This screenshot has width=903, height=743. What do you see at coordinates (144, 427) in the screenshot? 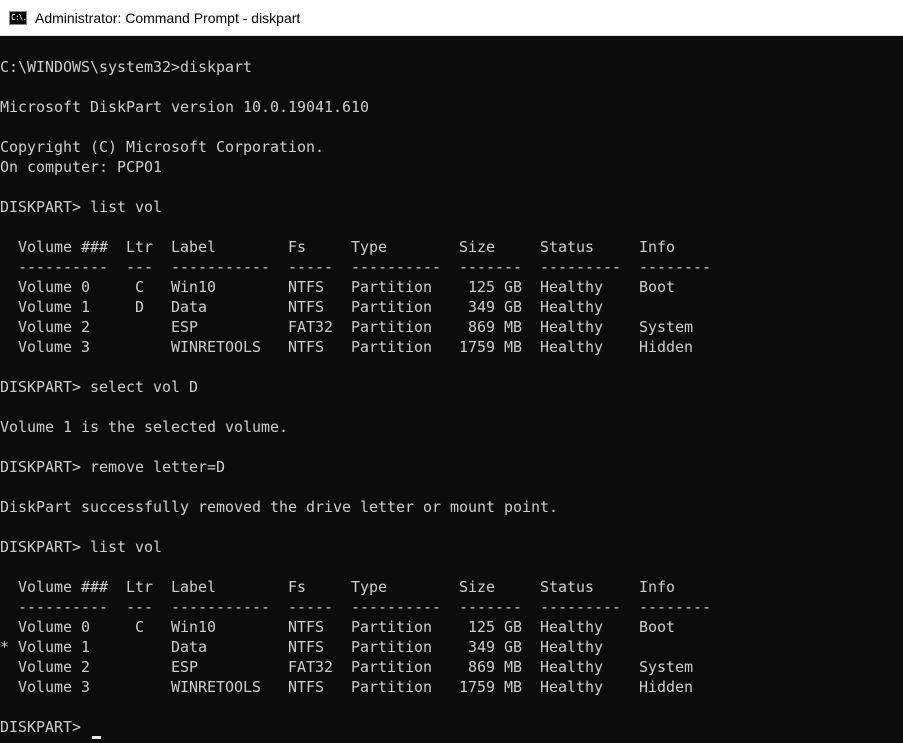
I see `console-line: Volume 1 is the selected volume.` at bounding box center [144, 427].